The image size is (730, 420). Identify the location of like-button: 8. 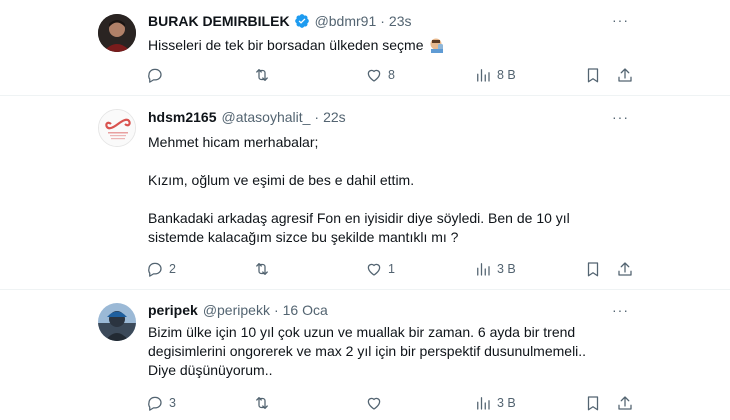
(380, 75).